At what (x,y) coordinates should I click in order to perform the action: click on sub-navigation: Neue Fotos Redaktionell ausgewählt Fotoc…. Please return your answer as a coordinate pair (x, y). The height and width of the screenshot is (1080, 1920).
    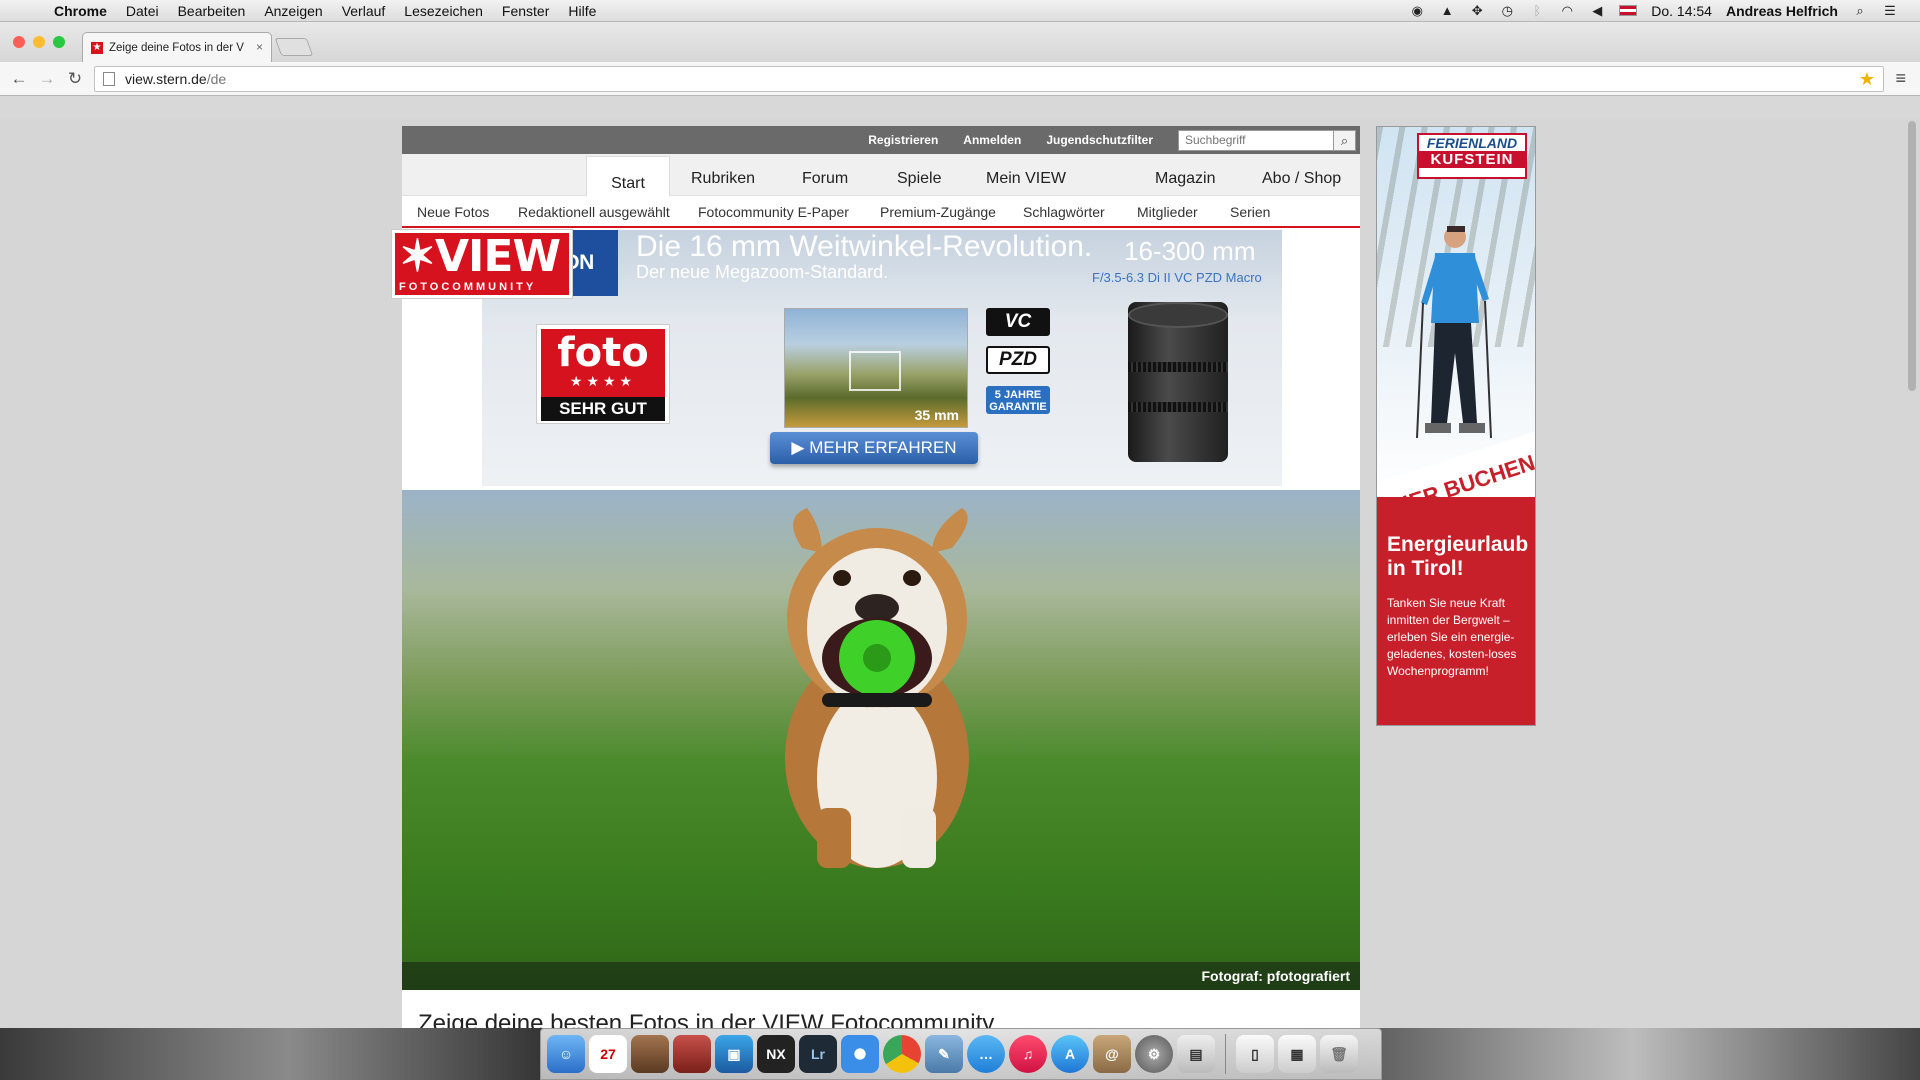
    Looking at the image, I should click on (881, 212).